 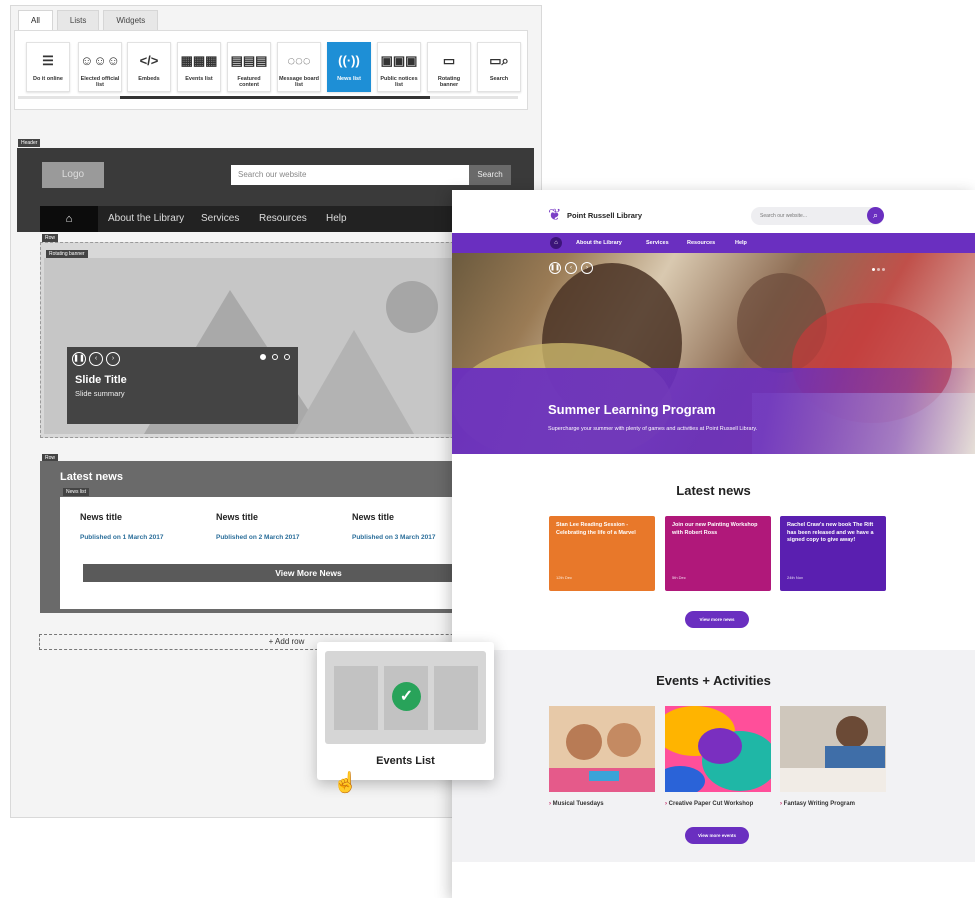 What do you see at coordinates (299, 60) in the screenshot?
I see `speech-icon: ◌◌◌` at bounding box center [299, 60].